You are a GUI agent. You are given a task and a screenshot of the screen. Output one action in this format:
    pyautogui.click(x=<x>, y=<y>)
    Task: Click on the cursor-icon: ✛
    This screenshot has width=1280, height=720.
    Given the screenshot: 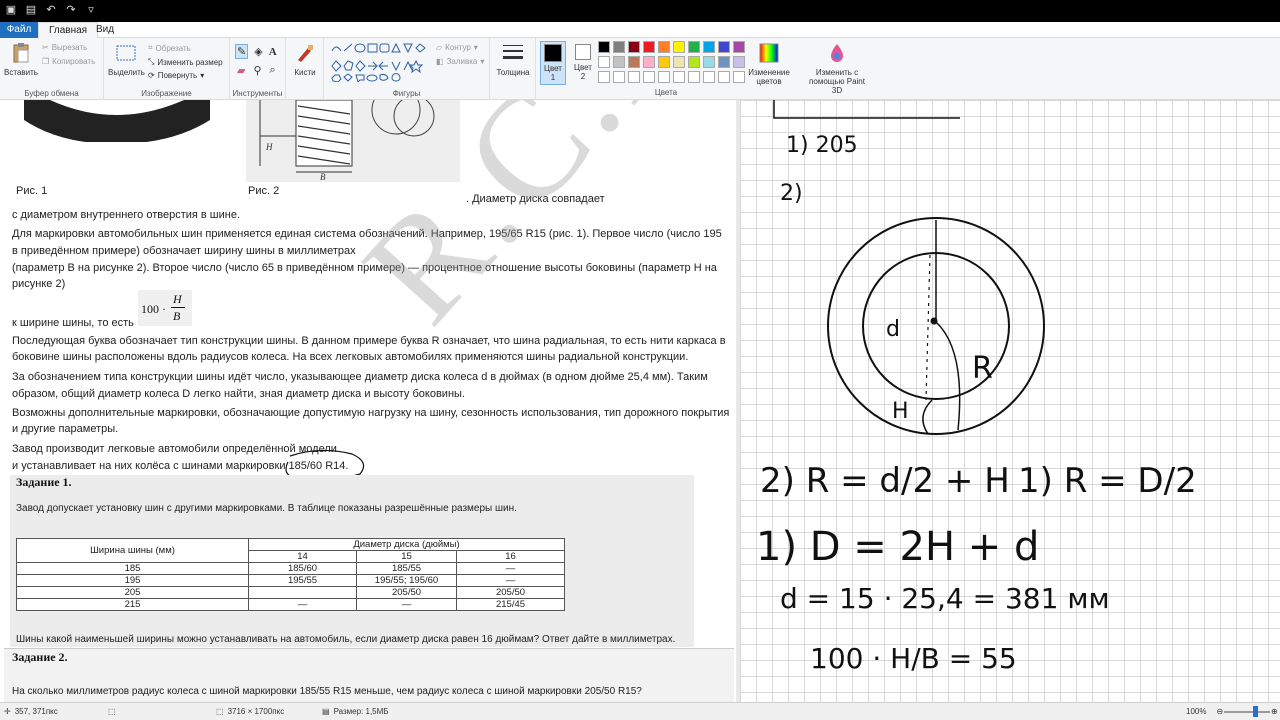 What is the action you would take?
    pyautogui.click(x=7, y=711)
    